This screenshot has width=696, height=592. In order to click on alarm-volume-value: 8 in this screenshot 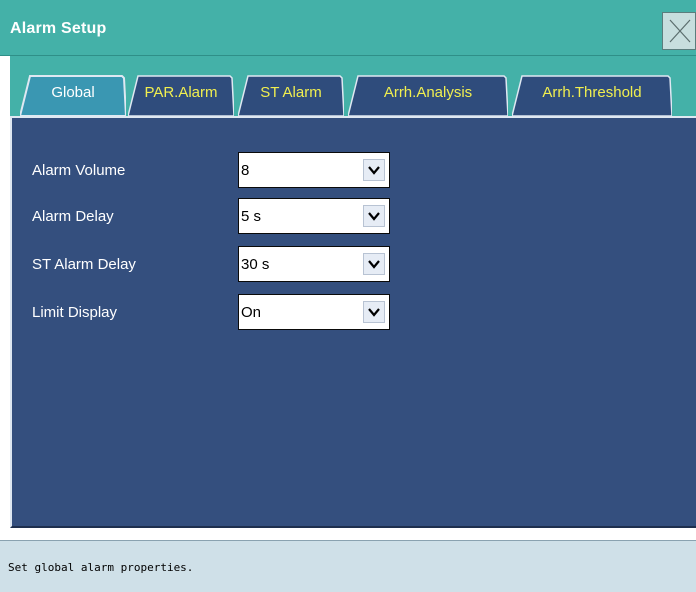, I will do `click(245, 170)`.